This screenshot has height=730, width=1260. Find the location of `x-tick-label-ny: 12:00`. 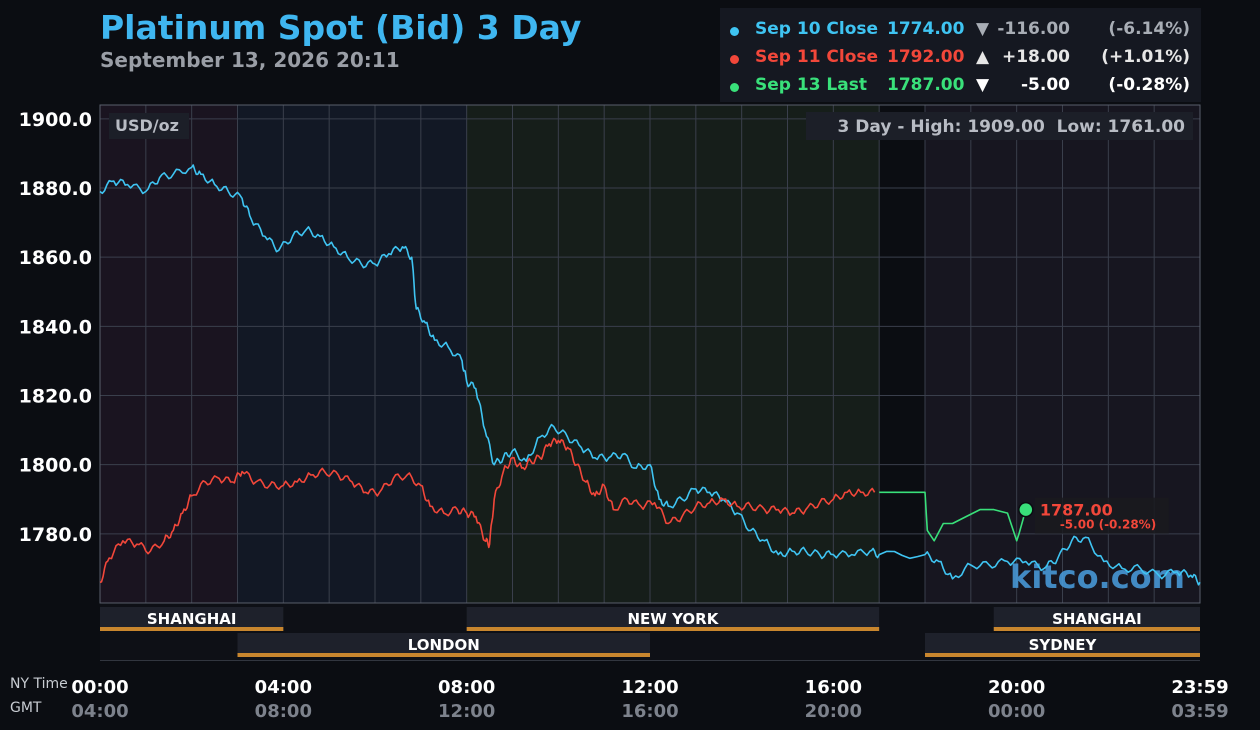

x-tick-label-ny: 12:00 is located at coordinates (649, 687).